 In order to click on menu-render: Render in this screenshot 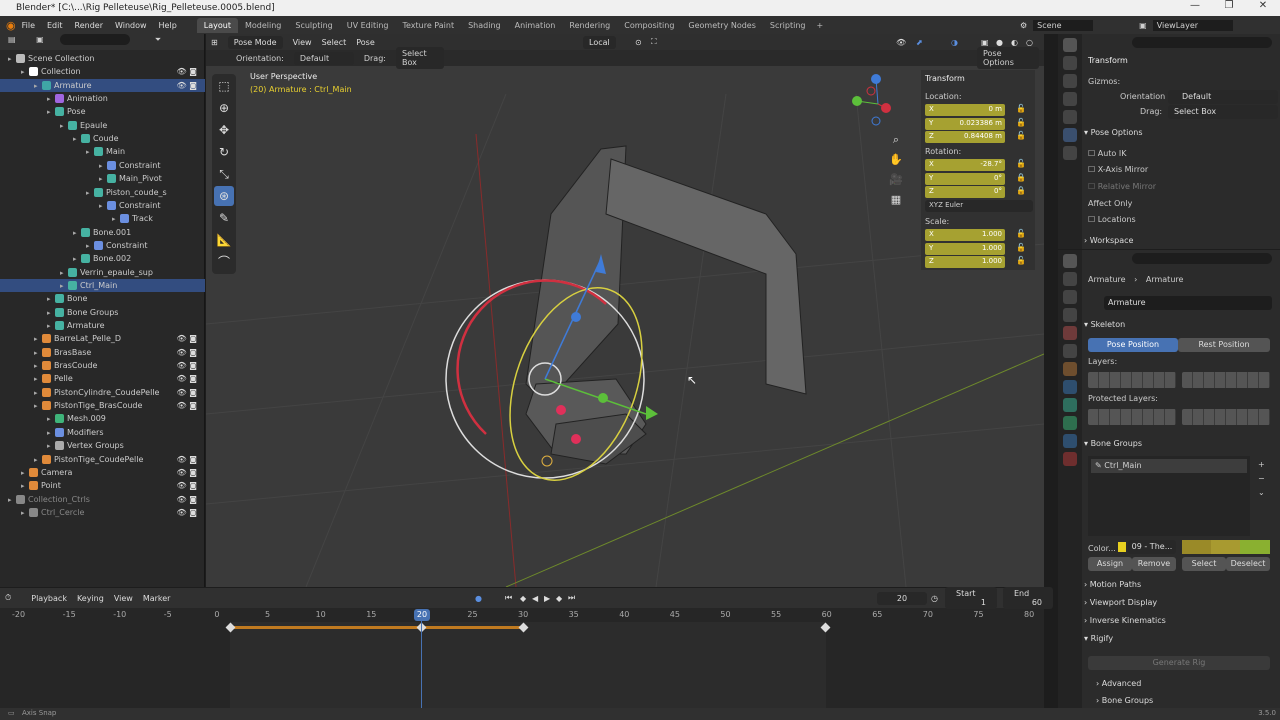, I will do `click(89, 25)`.